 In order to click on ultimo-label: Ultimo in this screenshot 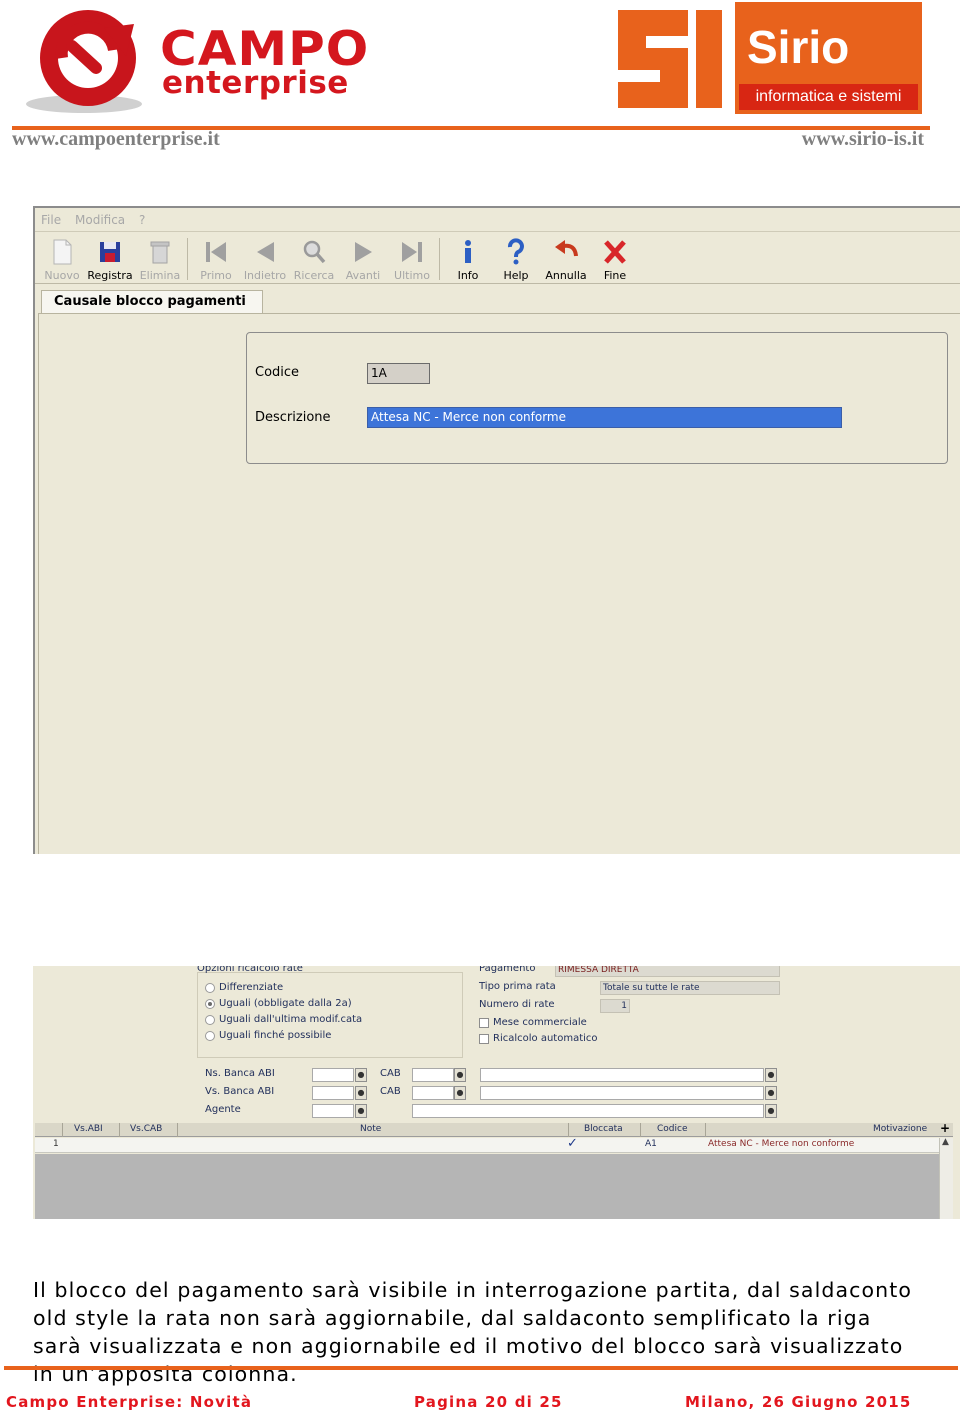, I will do `click(412, 275)`.